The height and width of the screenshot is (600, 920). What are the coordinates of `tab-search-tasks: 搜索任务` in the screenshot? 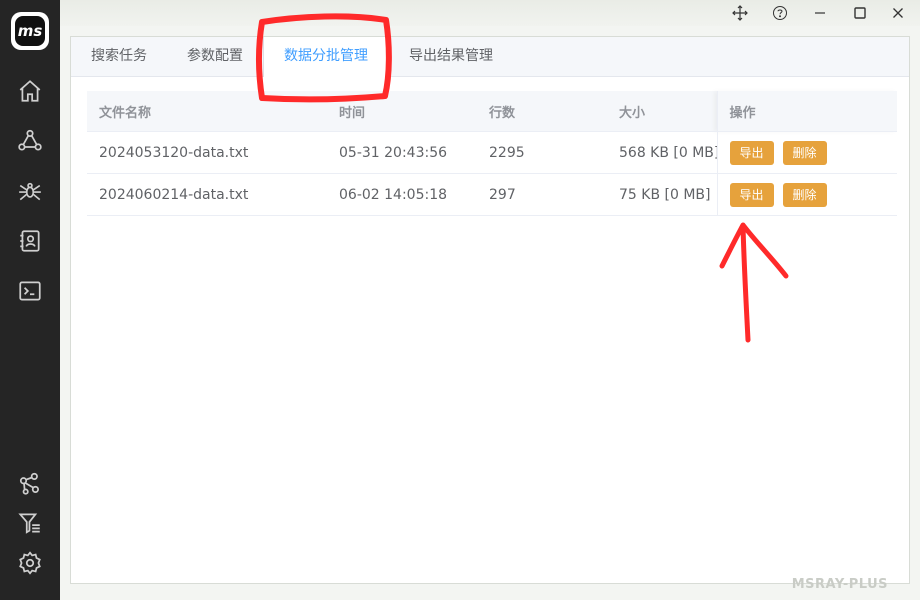 It's located at (119, 56).